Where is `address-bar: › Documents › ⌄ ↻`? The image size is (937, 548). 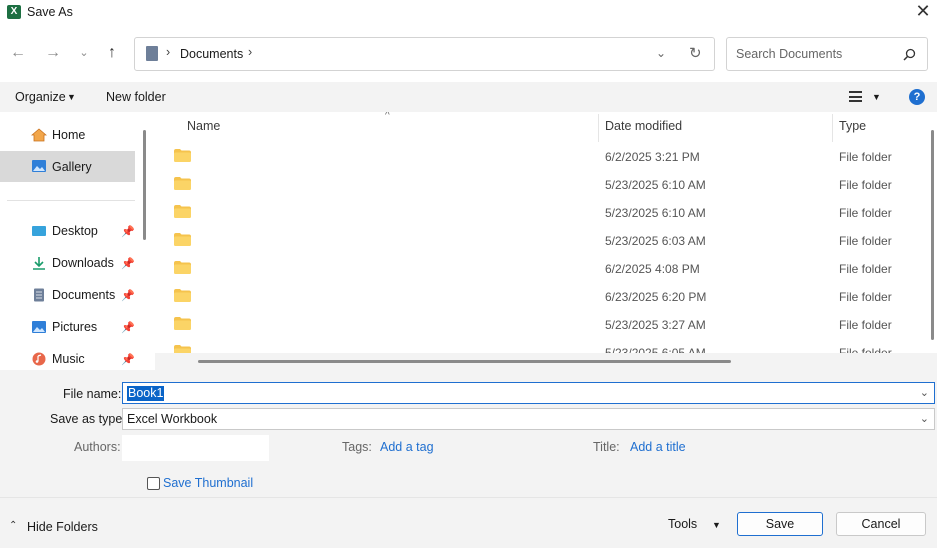
address-bar: › Documents › ⌄ ↻ is located at coordinates (424, 54).